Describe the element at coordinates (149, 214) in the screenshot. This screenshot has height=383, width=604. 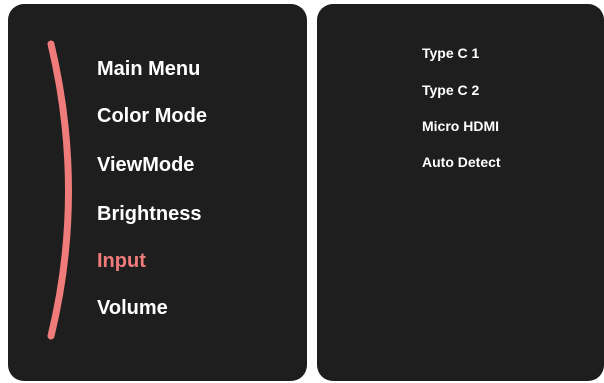
I see `menu-item-brightness: Brightness` at that location.